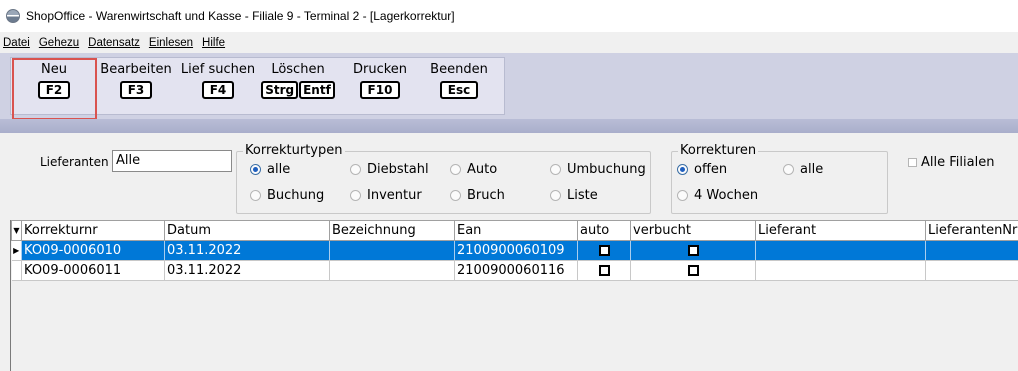 This screenshot has width=1018, height=371. Describe the element at coordinates (171, 43) in the screenshot. I see `menu-einlesen: Einlesen` at that location.